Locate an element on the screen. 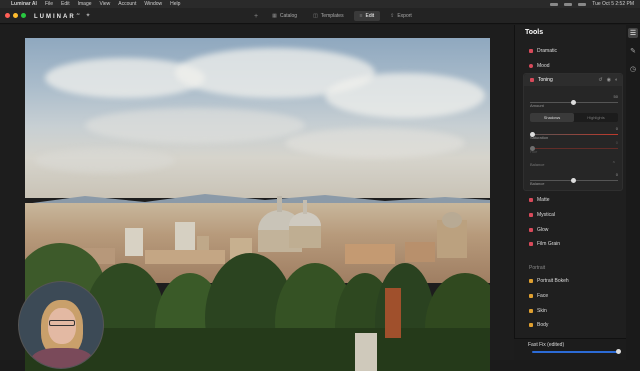 The width and height of the screenshot is (640, 371). webcam-overlay is located at coordinates (61, 325).